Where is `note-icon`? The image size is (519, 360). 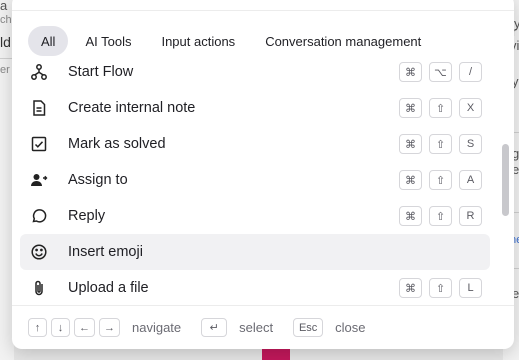
note-icon is located at coordinates (39, 108).